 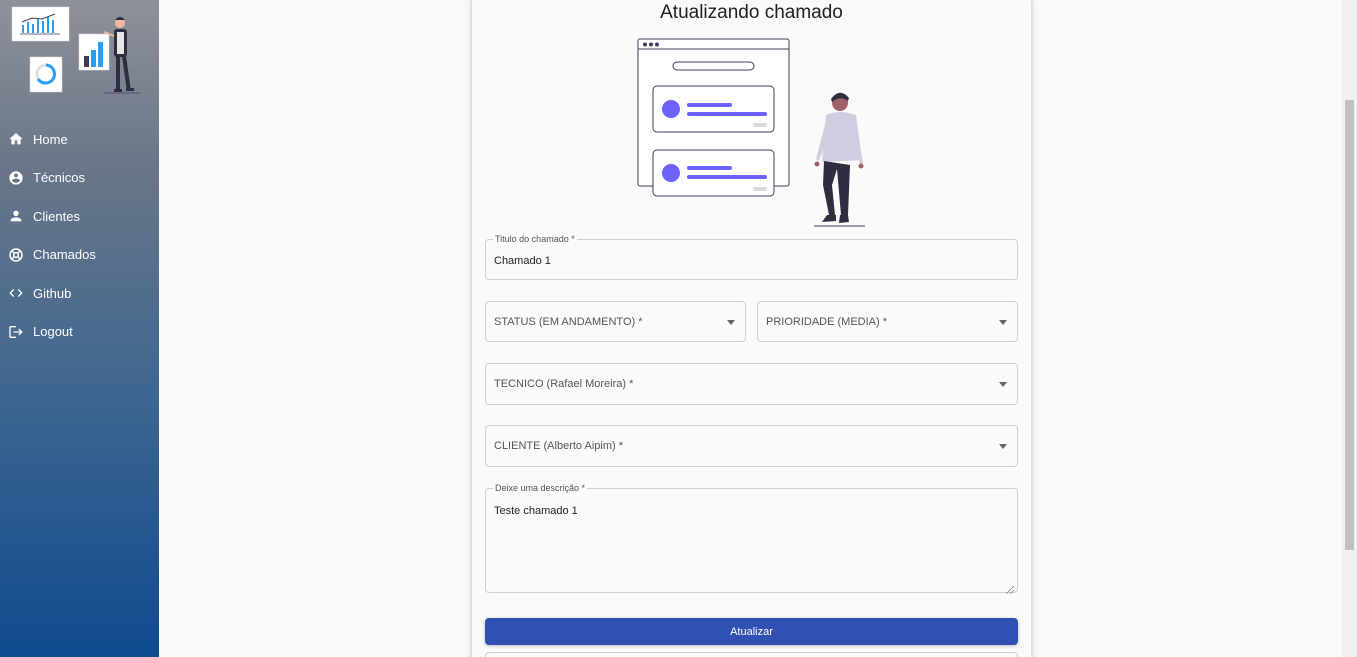 What do you see at coordinates (79, 55) in the screenshot?
I see `sidebar-logo-illustration` at bounding box center [79, 55].